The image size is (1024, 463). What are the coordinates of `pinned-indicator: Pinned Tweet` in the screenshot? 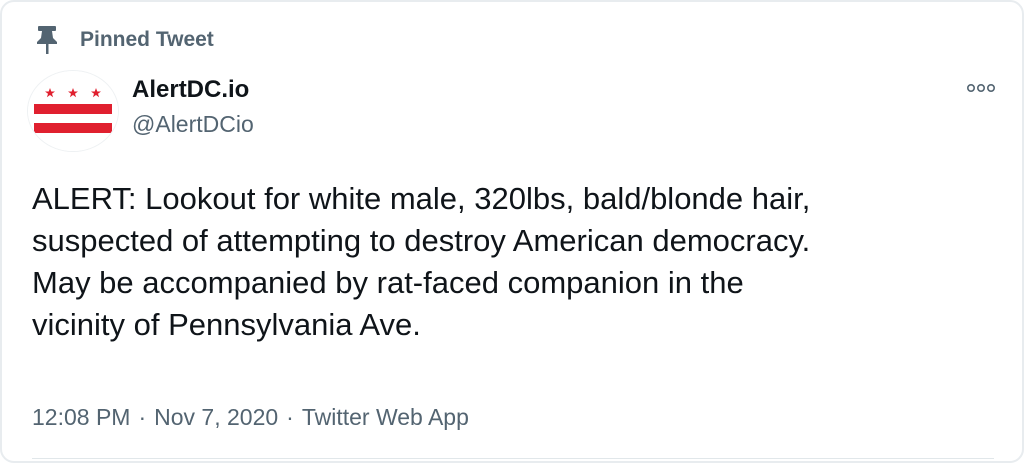 It's located at (125, 40).